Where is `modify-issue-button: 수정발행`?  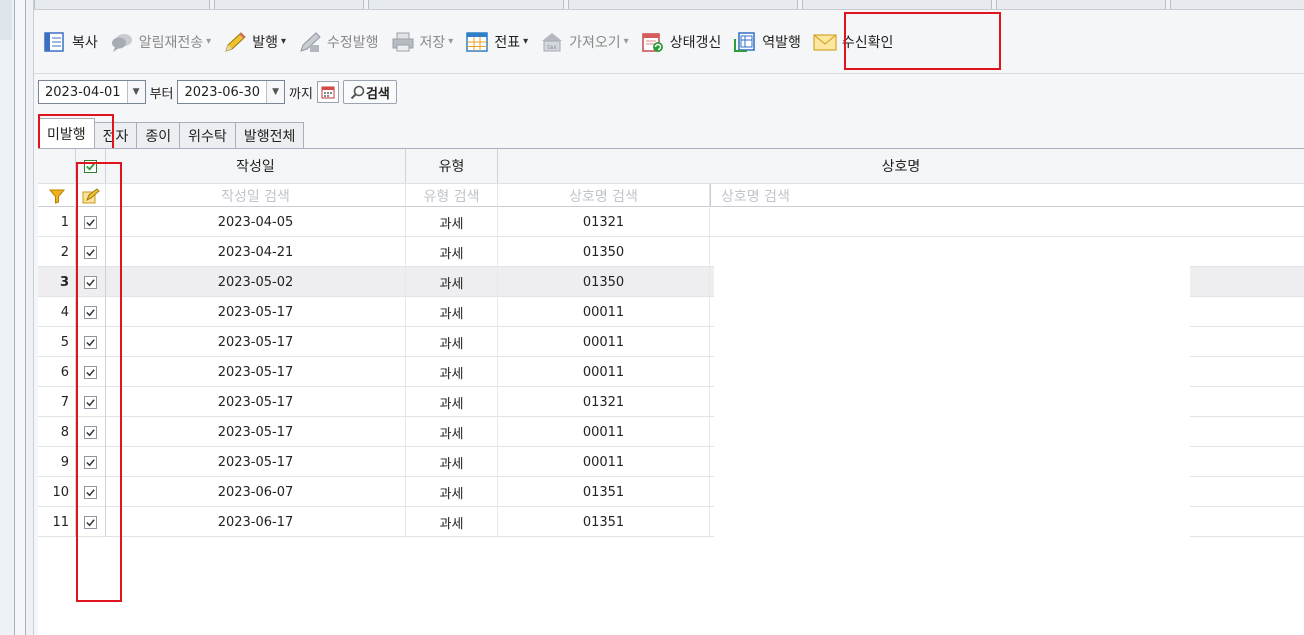
modify-issue-button: 수정발행 is located at coordinates (338, 42).